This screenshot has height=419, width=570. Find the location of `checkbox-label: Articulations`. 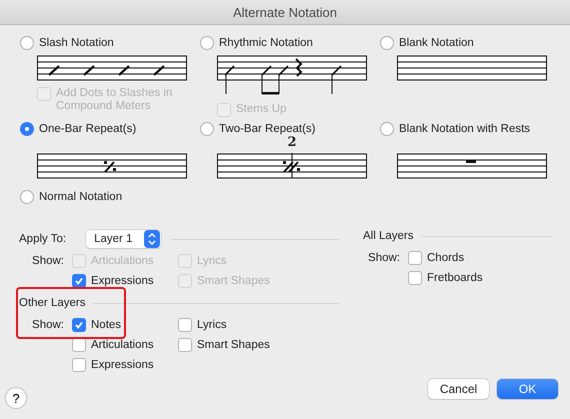

checkbox-label: Articulations is located at coordinates (122, 345).